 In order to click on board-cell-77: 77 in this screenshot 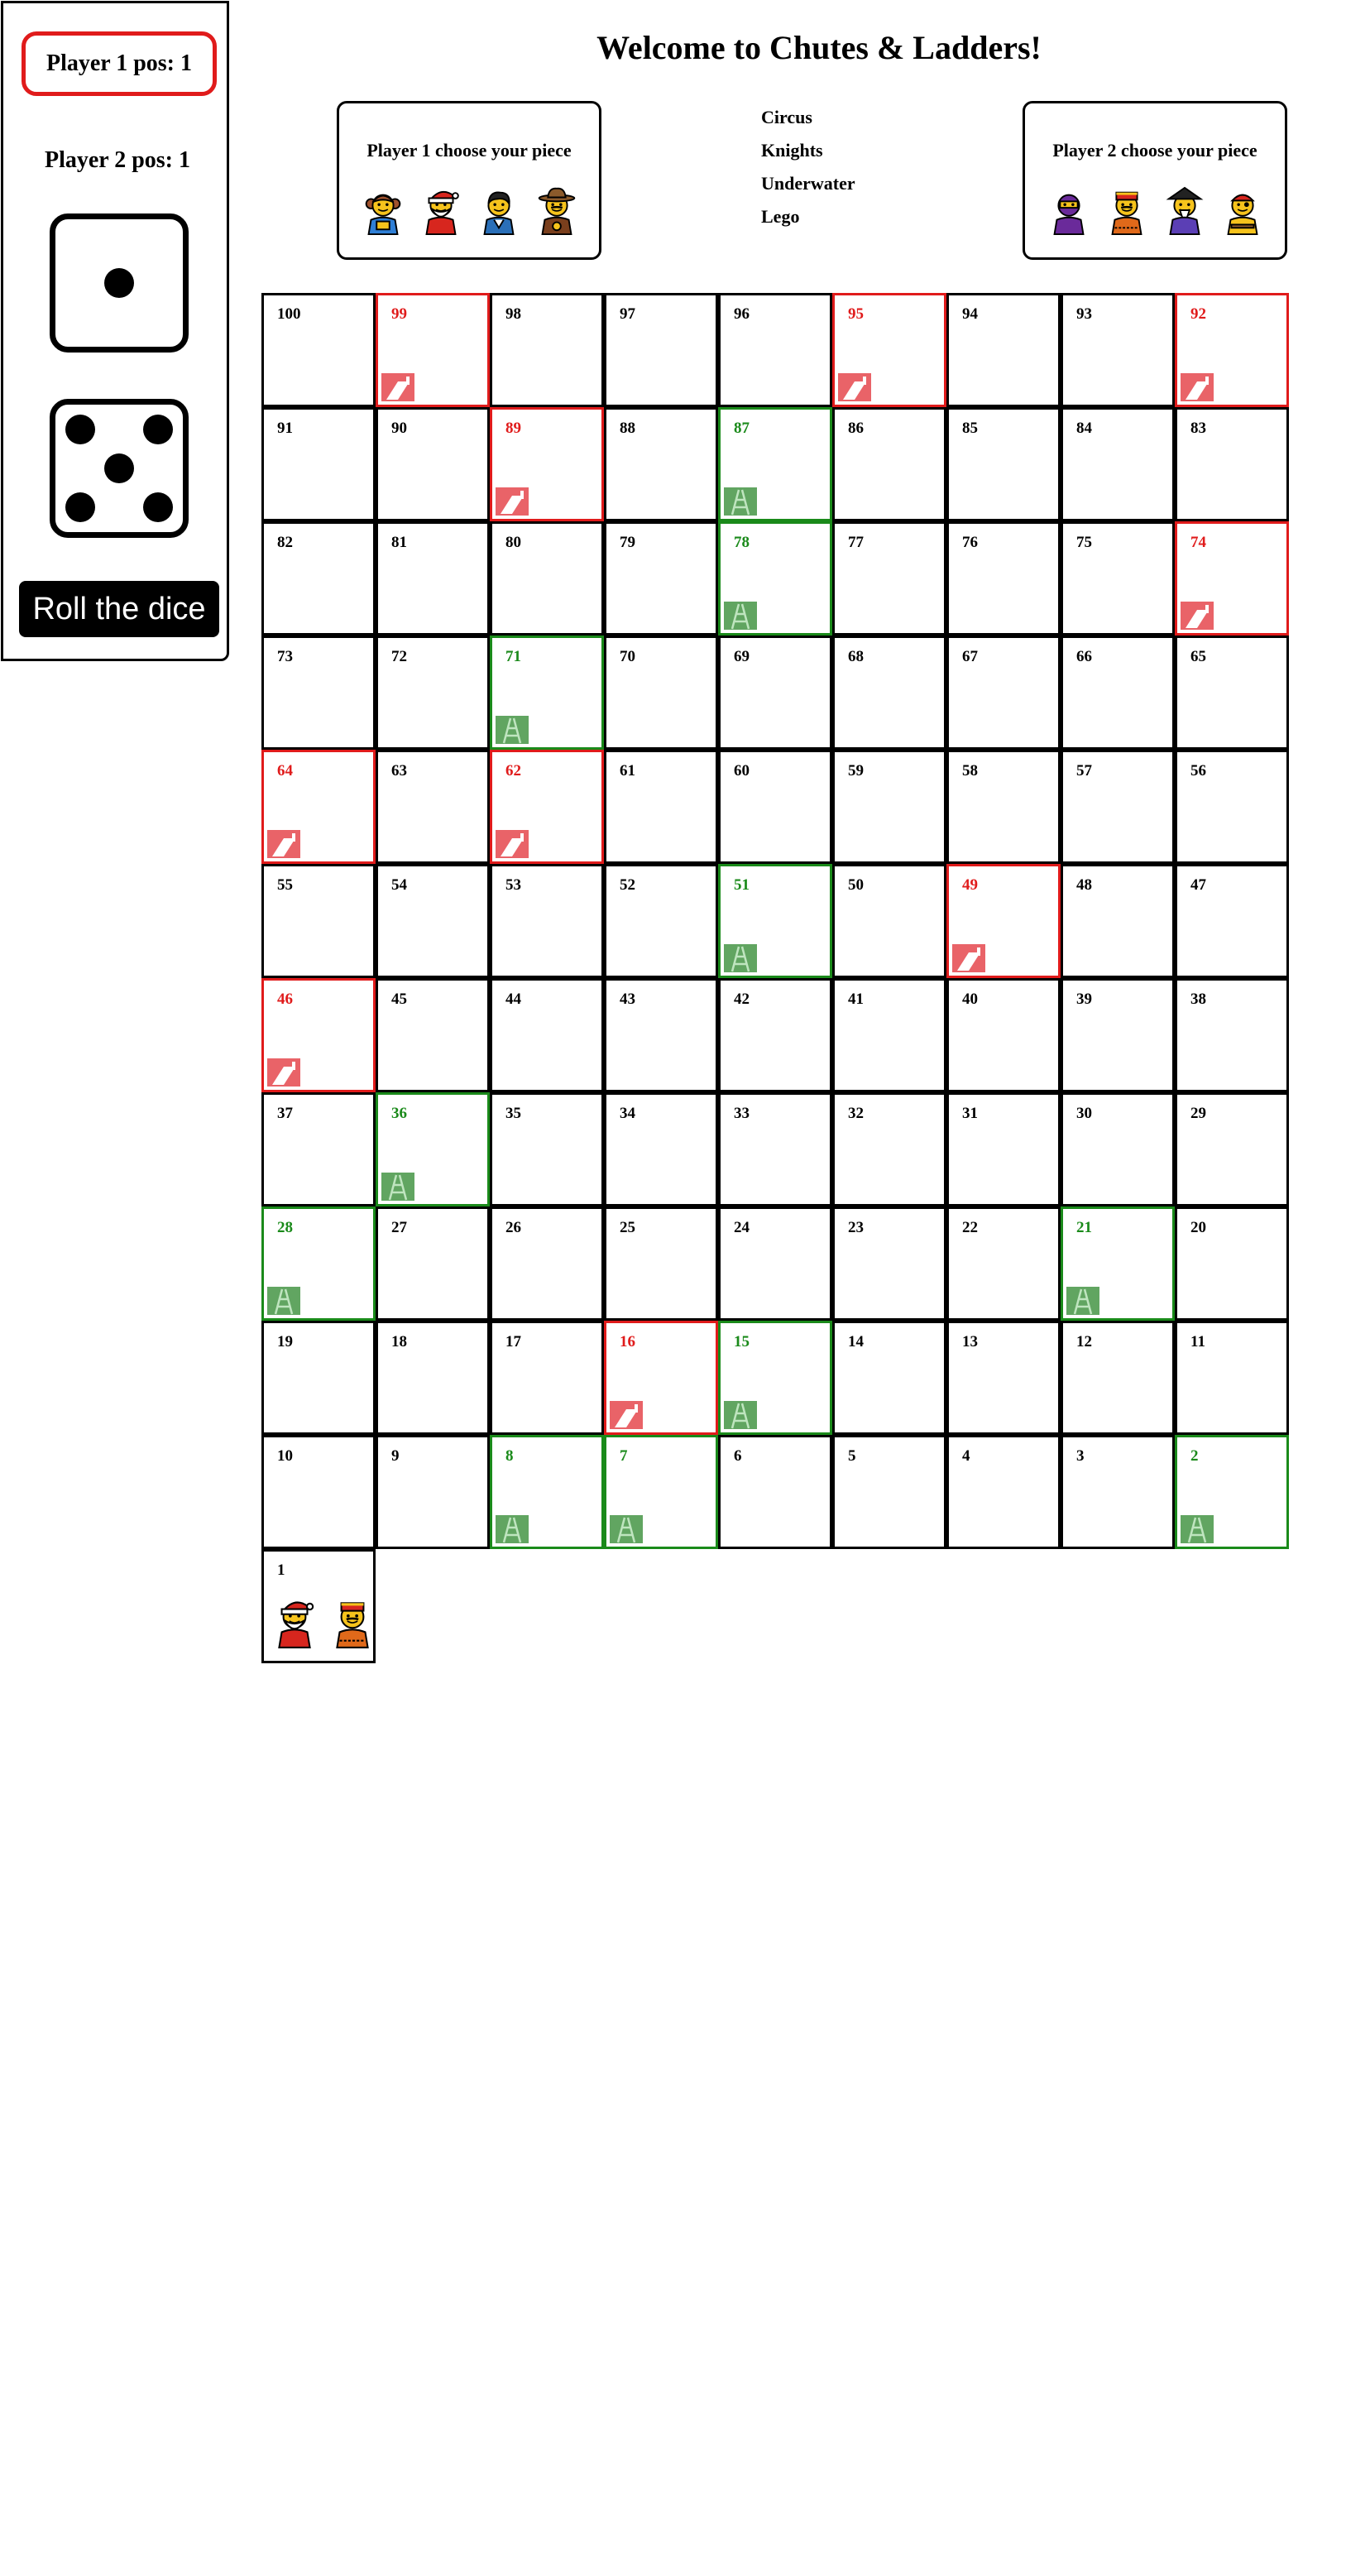, I will do `click(889, 579)`.